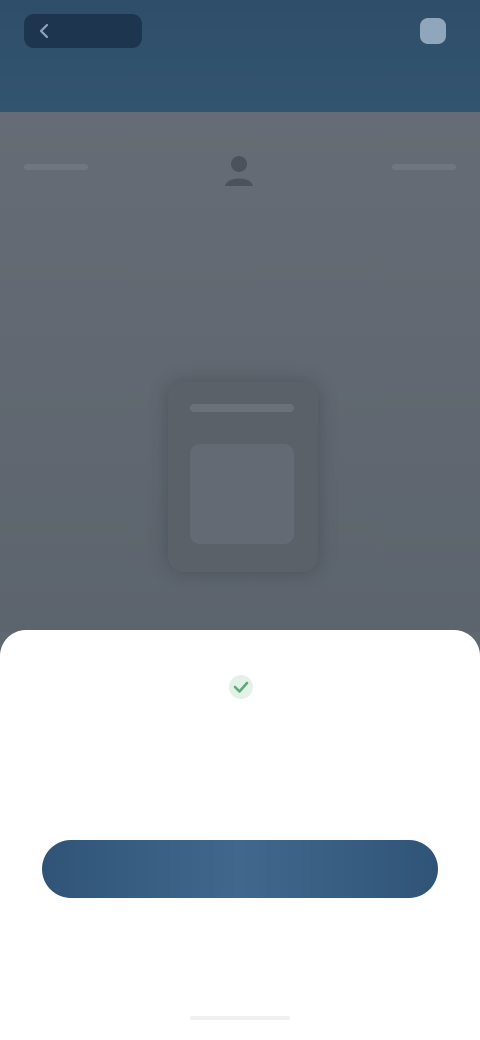 Image resolution: width=480 pixels, height=1040 pixels. Describe the element at coordinates (241, 687) in the screenshot. I see `check-icon` at that location.